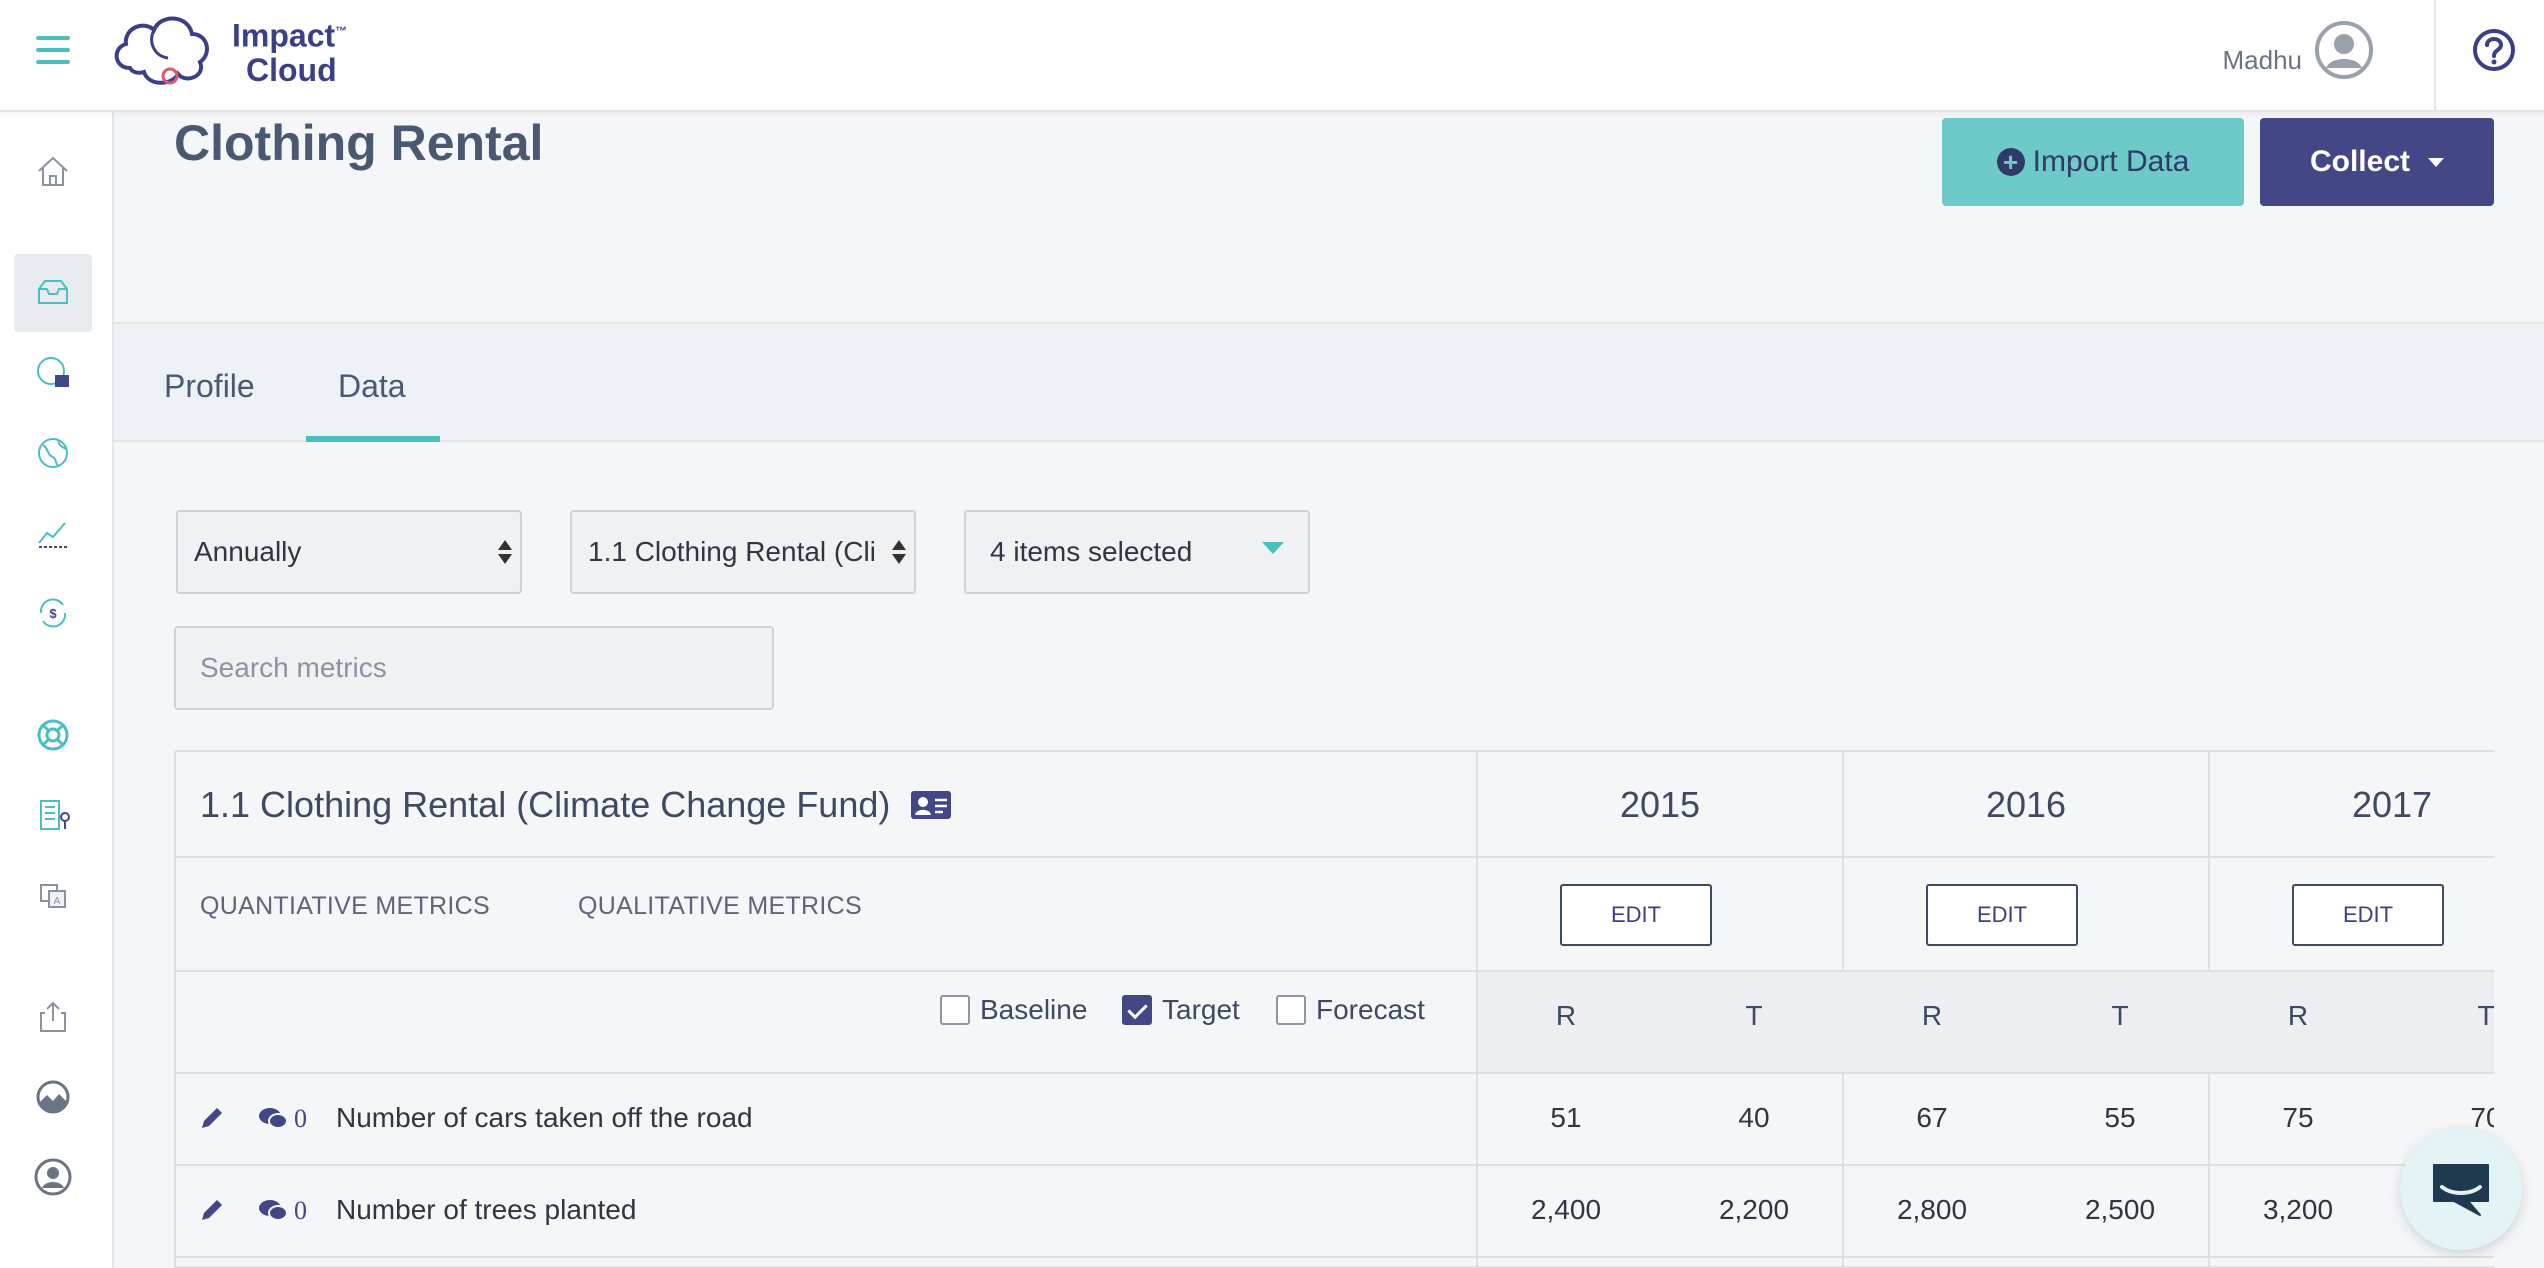 This screenshot has width=2544, height=1268. I want to click on cell-r-2015: 51, so click(1566, 1118).